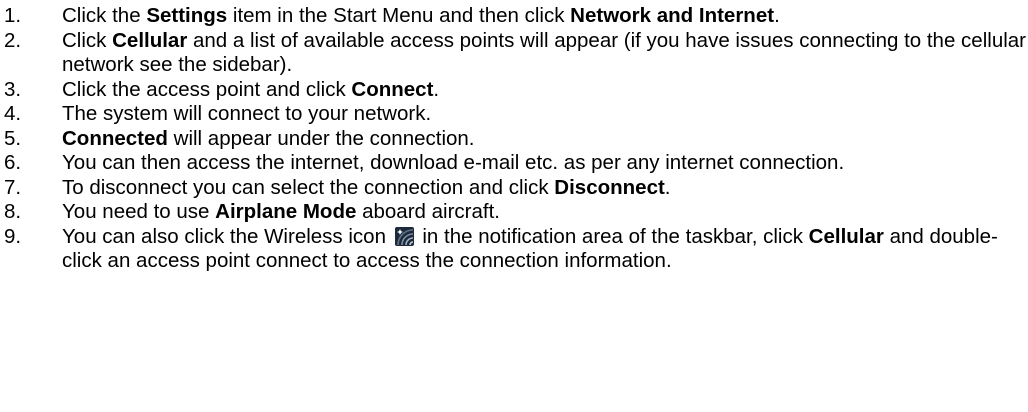 The width and height of the screenshot is (1028, 412). Describe the element at coordinates (404, 236) in the screenshot. I see `wireless-icon` at that location.